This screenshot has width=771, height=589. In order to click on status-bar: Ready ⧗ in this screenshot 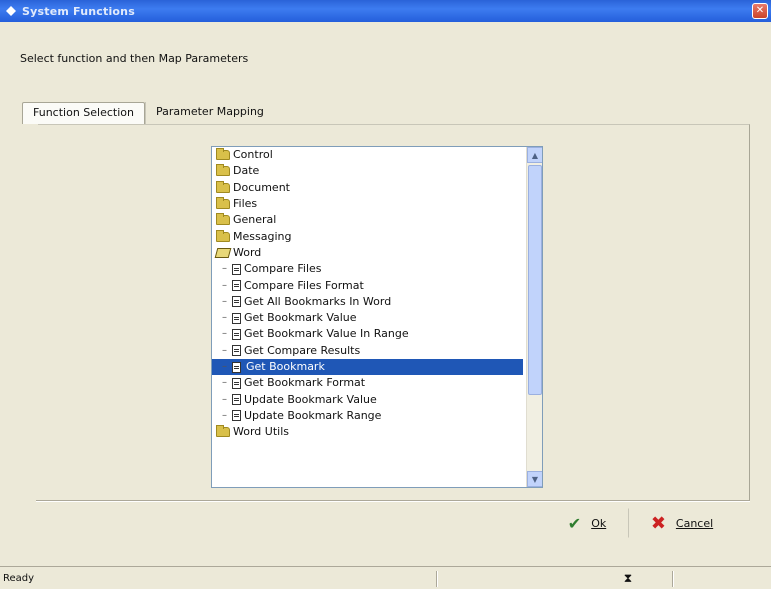, I will do `click(385, 577)`.